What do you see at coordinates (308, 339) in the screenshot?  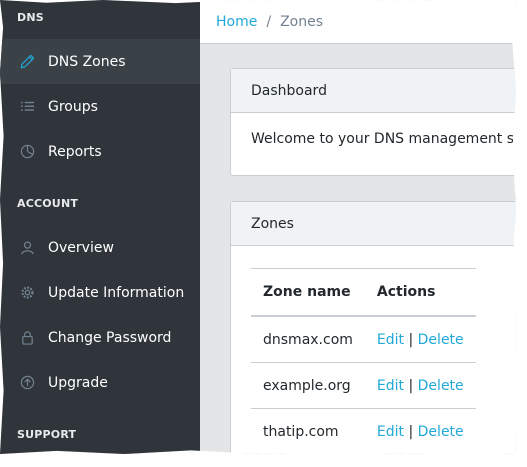 I see `zone-name-cell: dnsmax.com` at bounding box center [308, 339].